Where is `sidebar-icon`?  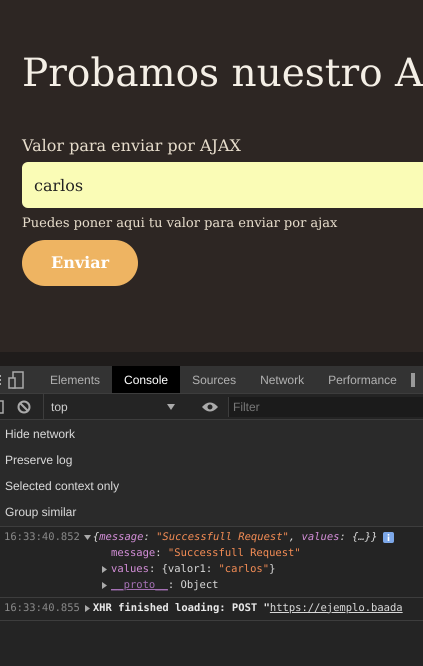
sidebar-icon is located at coordinates (2, 407).